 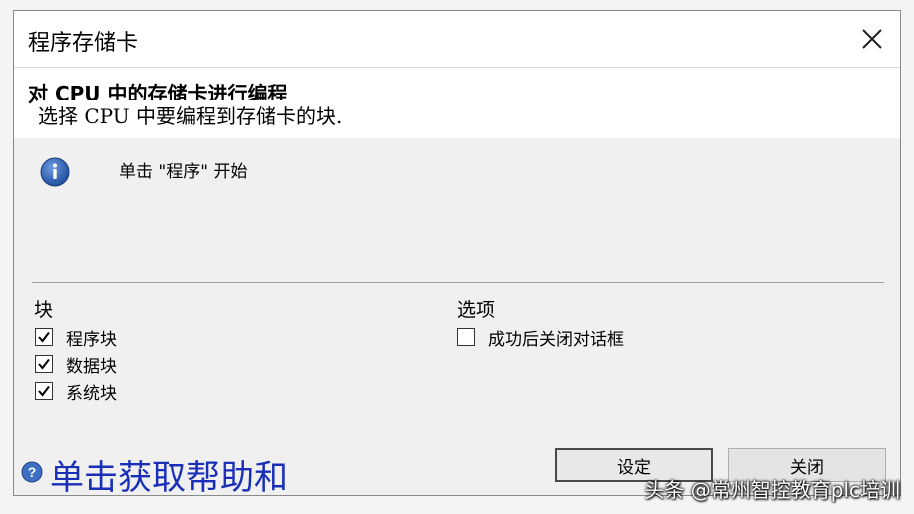 I want to click on help-link: 单击获取帮助和, so click(x=169, y=472).